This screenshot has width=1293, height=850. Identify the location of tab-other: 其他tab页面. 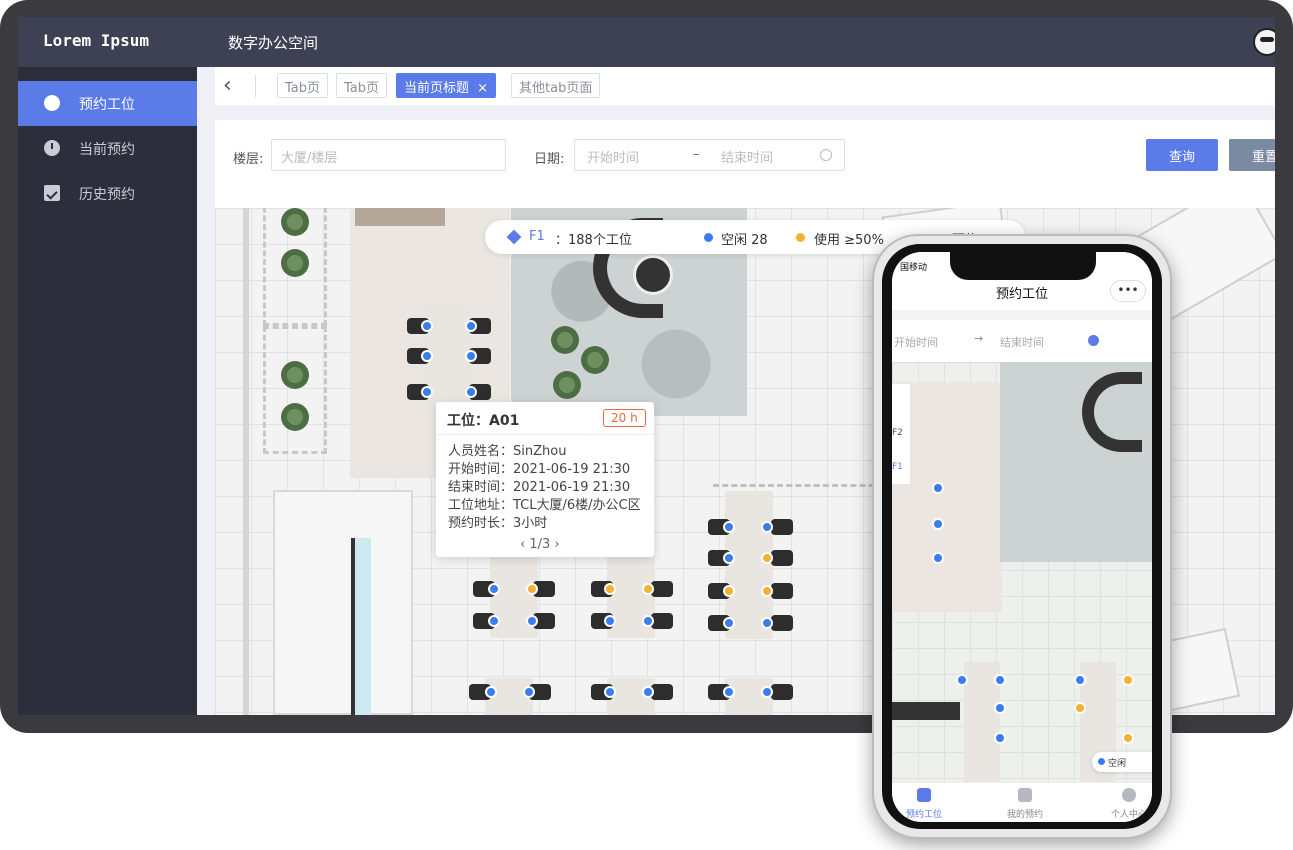
(556, 85).